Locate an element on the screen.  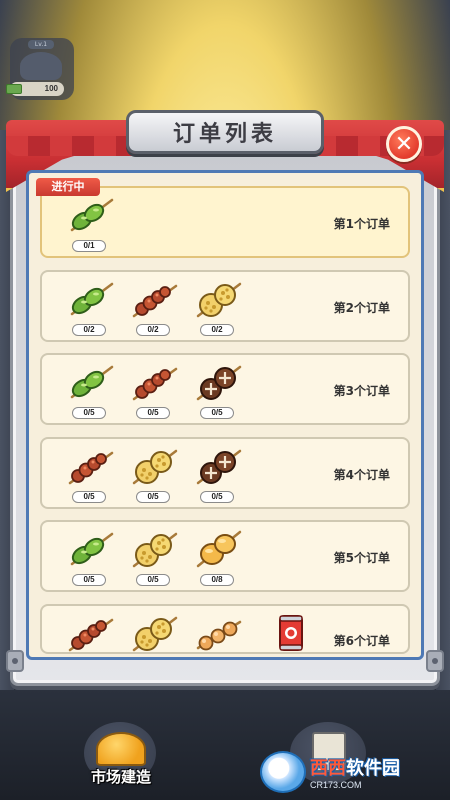
order-label: 第4个订单 is located at coordinates (361, 475).